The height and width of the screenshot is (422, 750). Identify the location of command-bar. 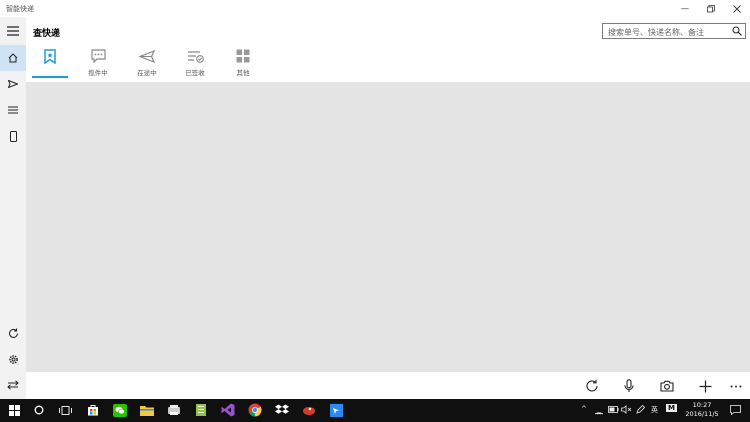
(388, 385).